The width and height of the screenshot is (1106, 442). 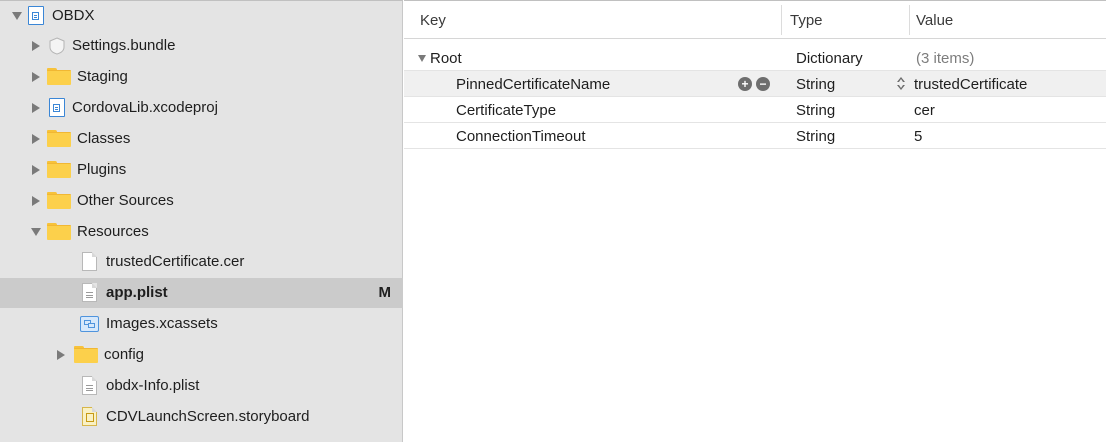 What do you see at coordinates (102, 169) in the screenshot?
I see `nav-item-label: Plugins` at bounding box center [102, 169].